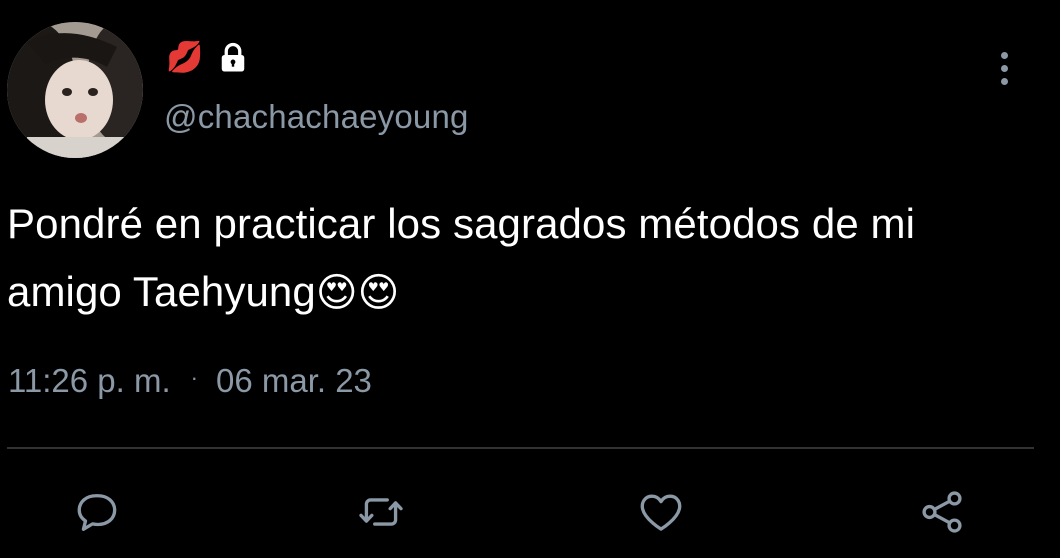 The image size is (1060, 558). What do you see at coordinates (233, 57) in the screenshot?
I see `lock-icon` at bounding box center [233, 57].